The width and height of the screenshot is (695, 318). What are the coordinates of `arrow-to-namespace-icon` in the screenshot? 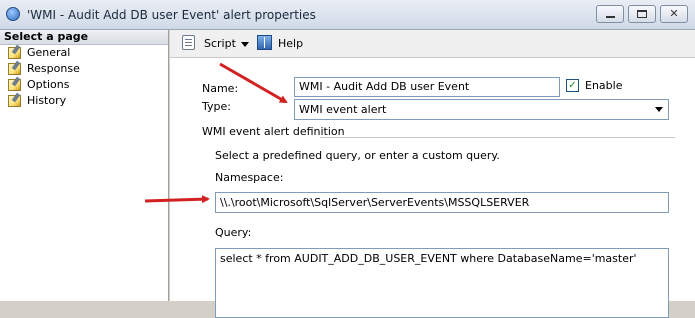 It's located at (177, 199).